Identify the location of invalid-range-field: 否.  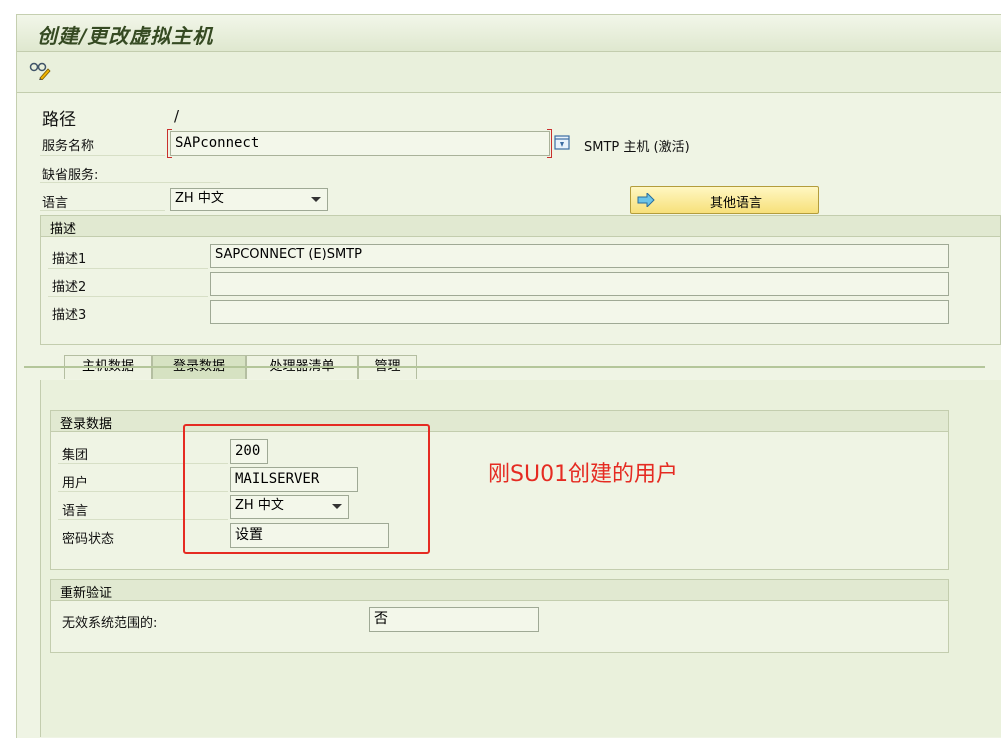
(454, 619).